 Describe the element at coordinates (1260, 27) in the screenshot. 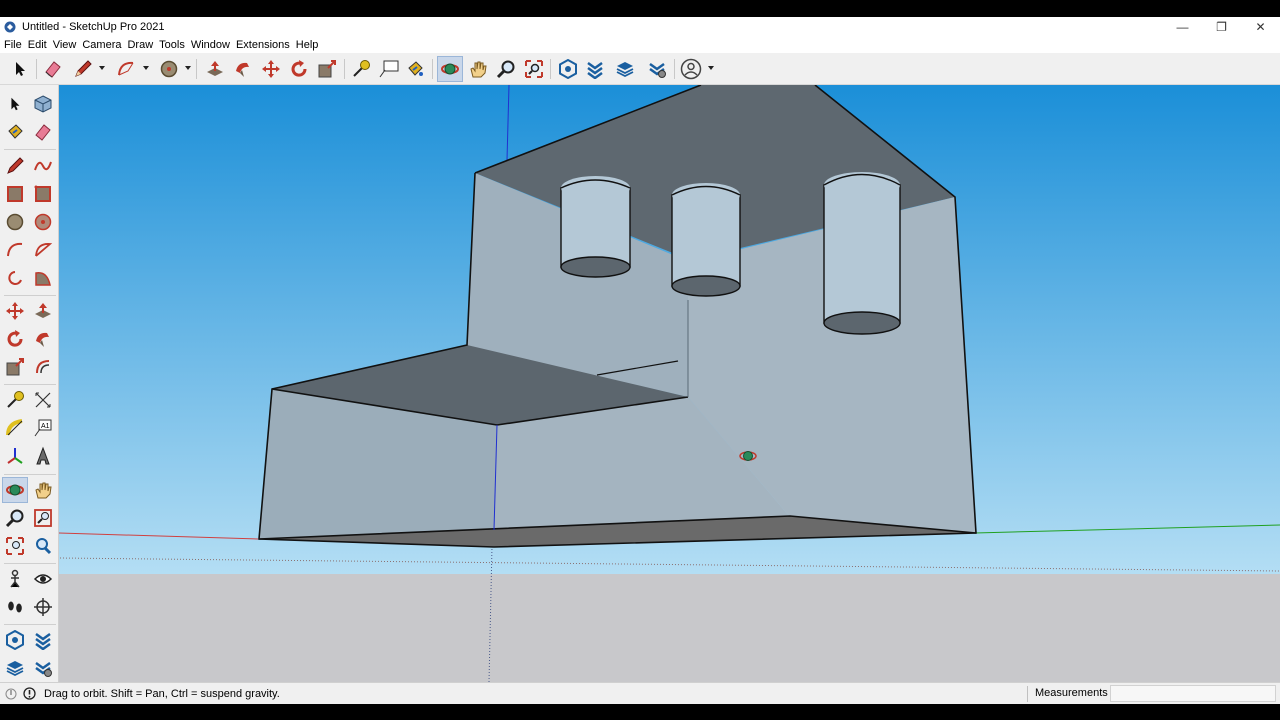

I see `close-button: ✕` at that location.